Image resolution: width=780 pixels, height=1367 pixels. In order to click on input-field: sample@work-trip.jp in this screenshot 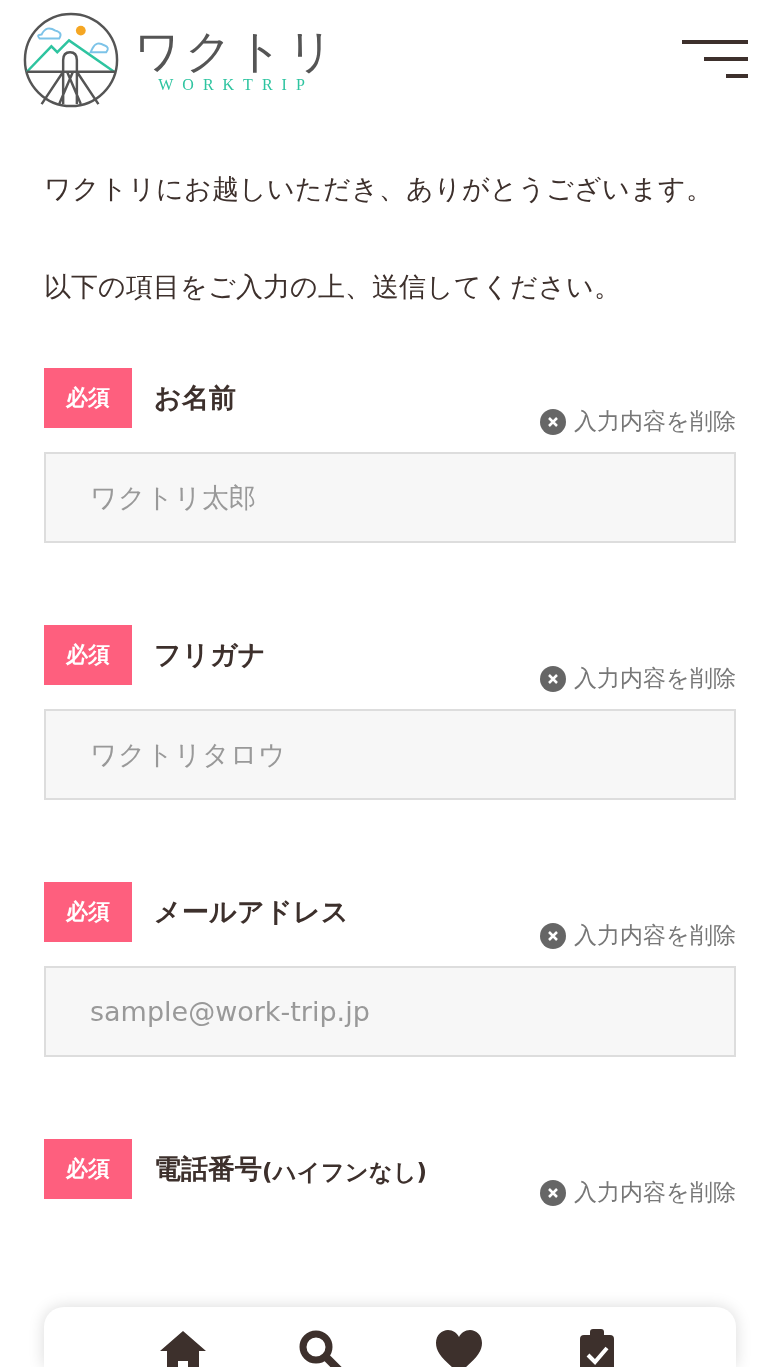, I will do `click(390, 1011)`.